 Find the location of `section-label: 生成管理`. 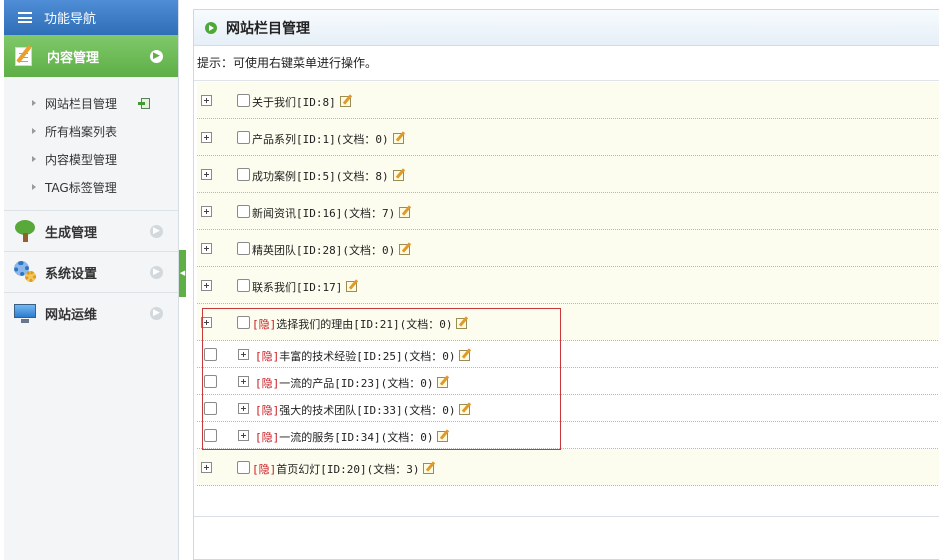

section-label: 生成管理 is located at coordinates (71, 233).